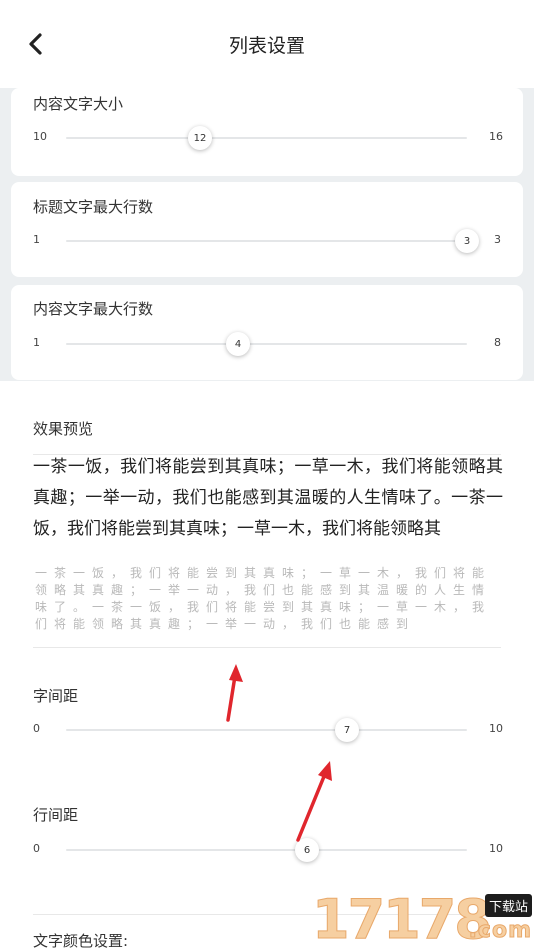 This screenshot has height=950, width=534. What do you see at coordinates (497, 342) in the screenshot?
I see `slider-max-label: 8` at bounding box center [497, 342].